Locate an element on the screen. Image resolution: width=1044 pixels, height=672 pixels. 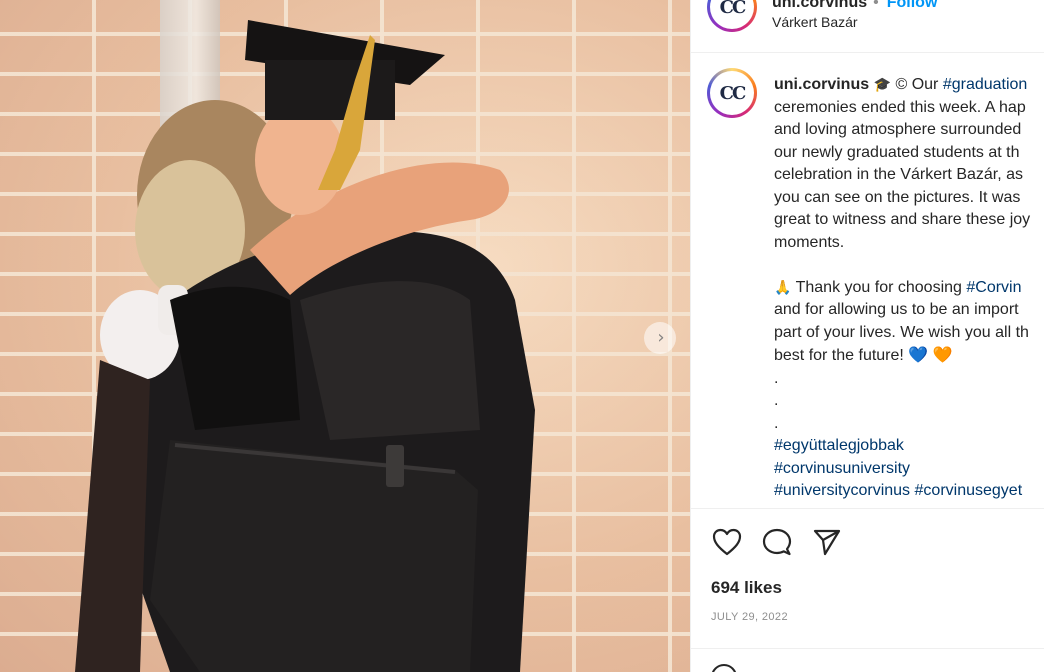
share-button is located at coordinates (827, 542).